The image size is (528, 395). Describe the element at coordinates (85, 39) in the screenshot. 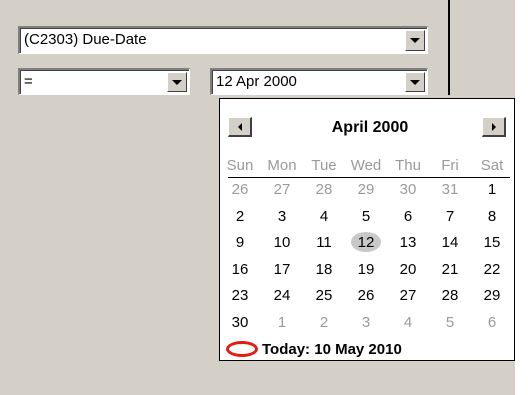

I see `field-select-value: (C2303) Due-Date` at that location.